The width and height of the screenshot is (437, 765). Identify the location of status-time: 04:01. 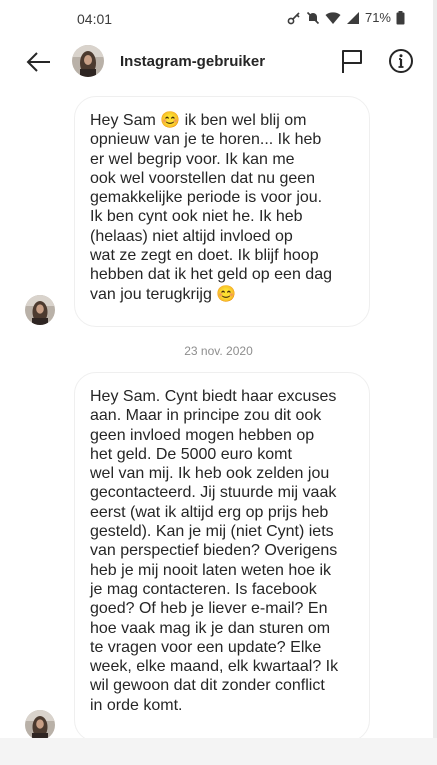
(95, 19).